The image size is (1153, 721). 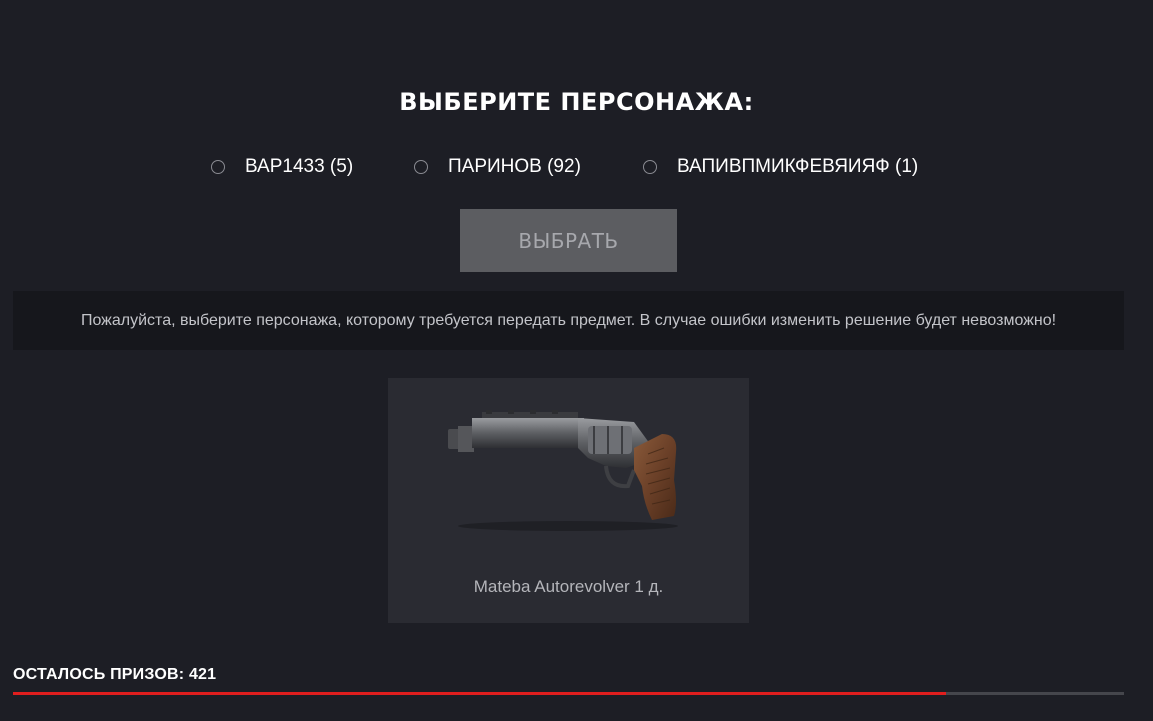 I want to click on prizes-progress-bar, so click(x=568, y=693).